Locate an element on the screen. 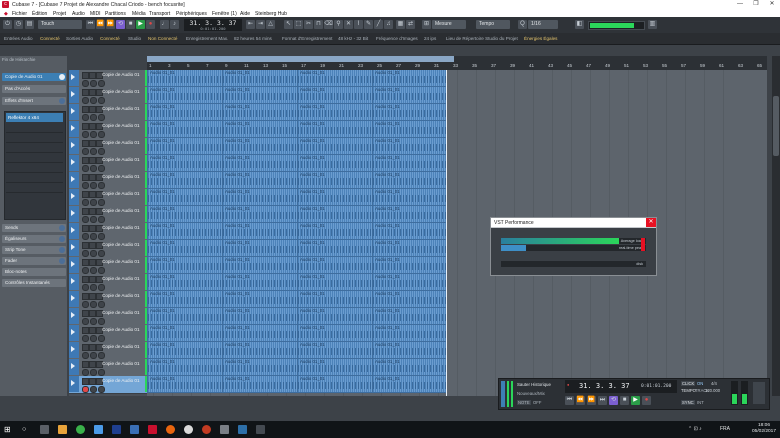 The width and height of the screenshot is (780, 438). close-button: ✕ is located at coordinates (772, 4).